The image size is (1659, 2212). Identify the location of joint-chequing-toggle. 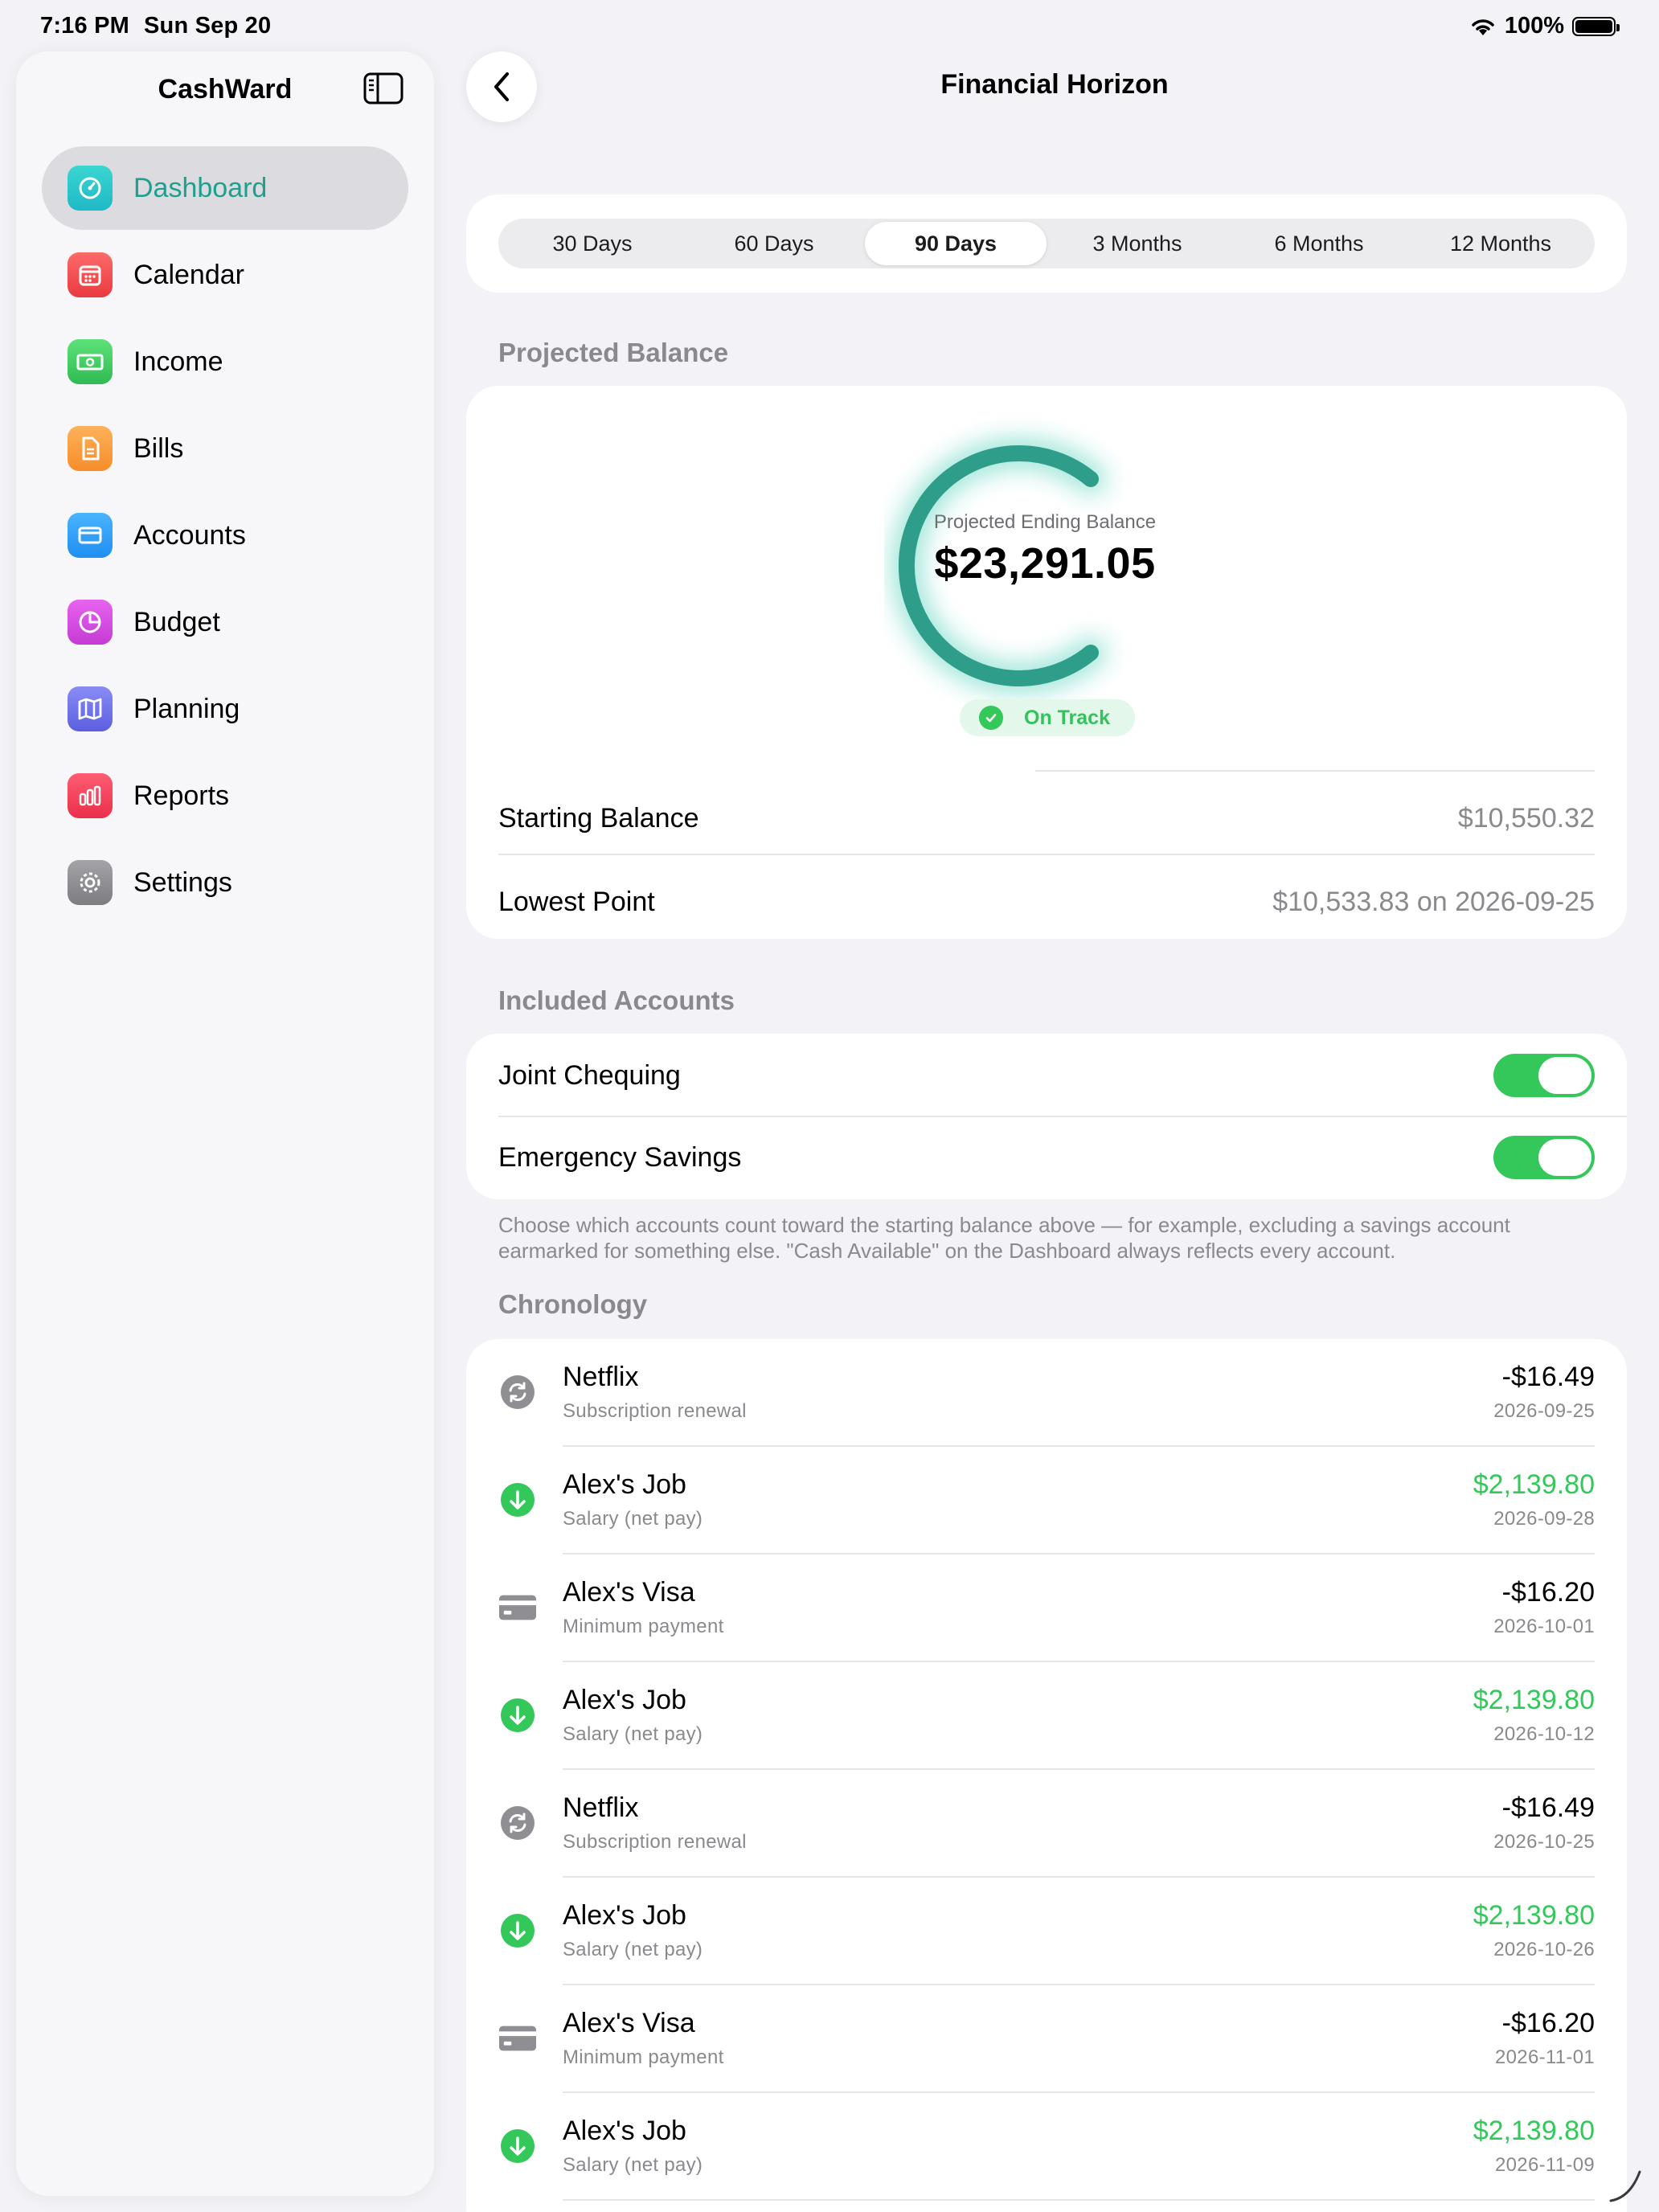
(1544, 1075).